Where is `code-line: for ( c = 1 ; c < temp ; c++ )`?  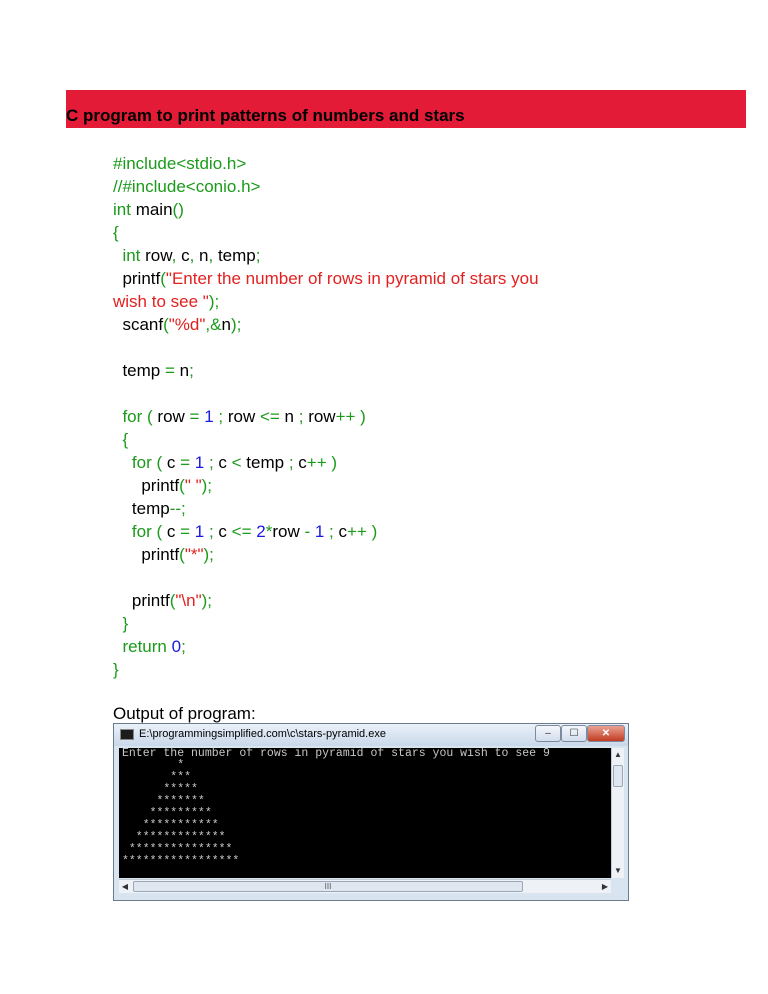 code-line: for ( c = 1 ; c < temp ; c++ ) is located at coordinates (326, 462).